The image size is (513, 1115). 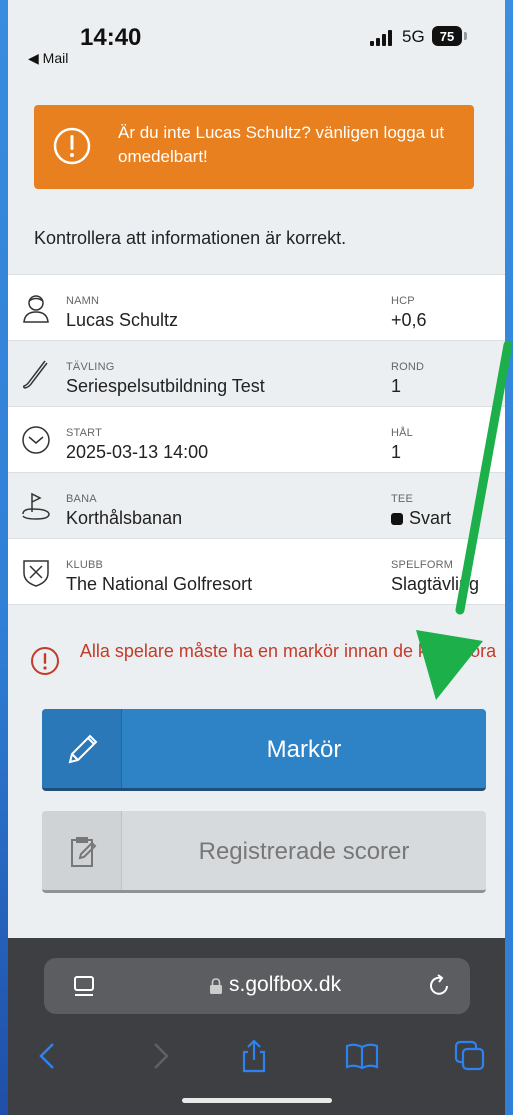 What do you see at coordinates (256, 307) in the screenshot?
I see `info-row-name: NAMN Lucas Schultz HCP +0,6` at bounding box center [256, 307].